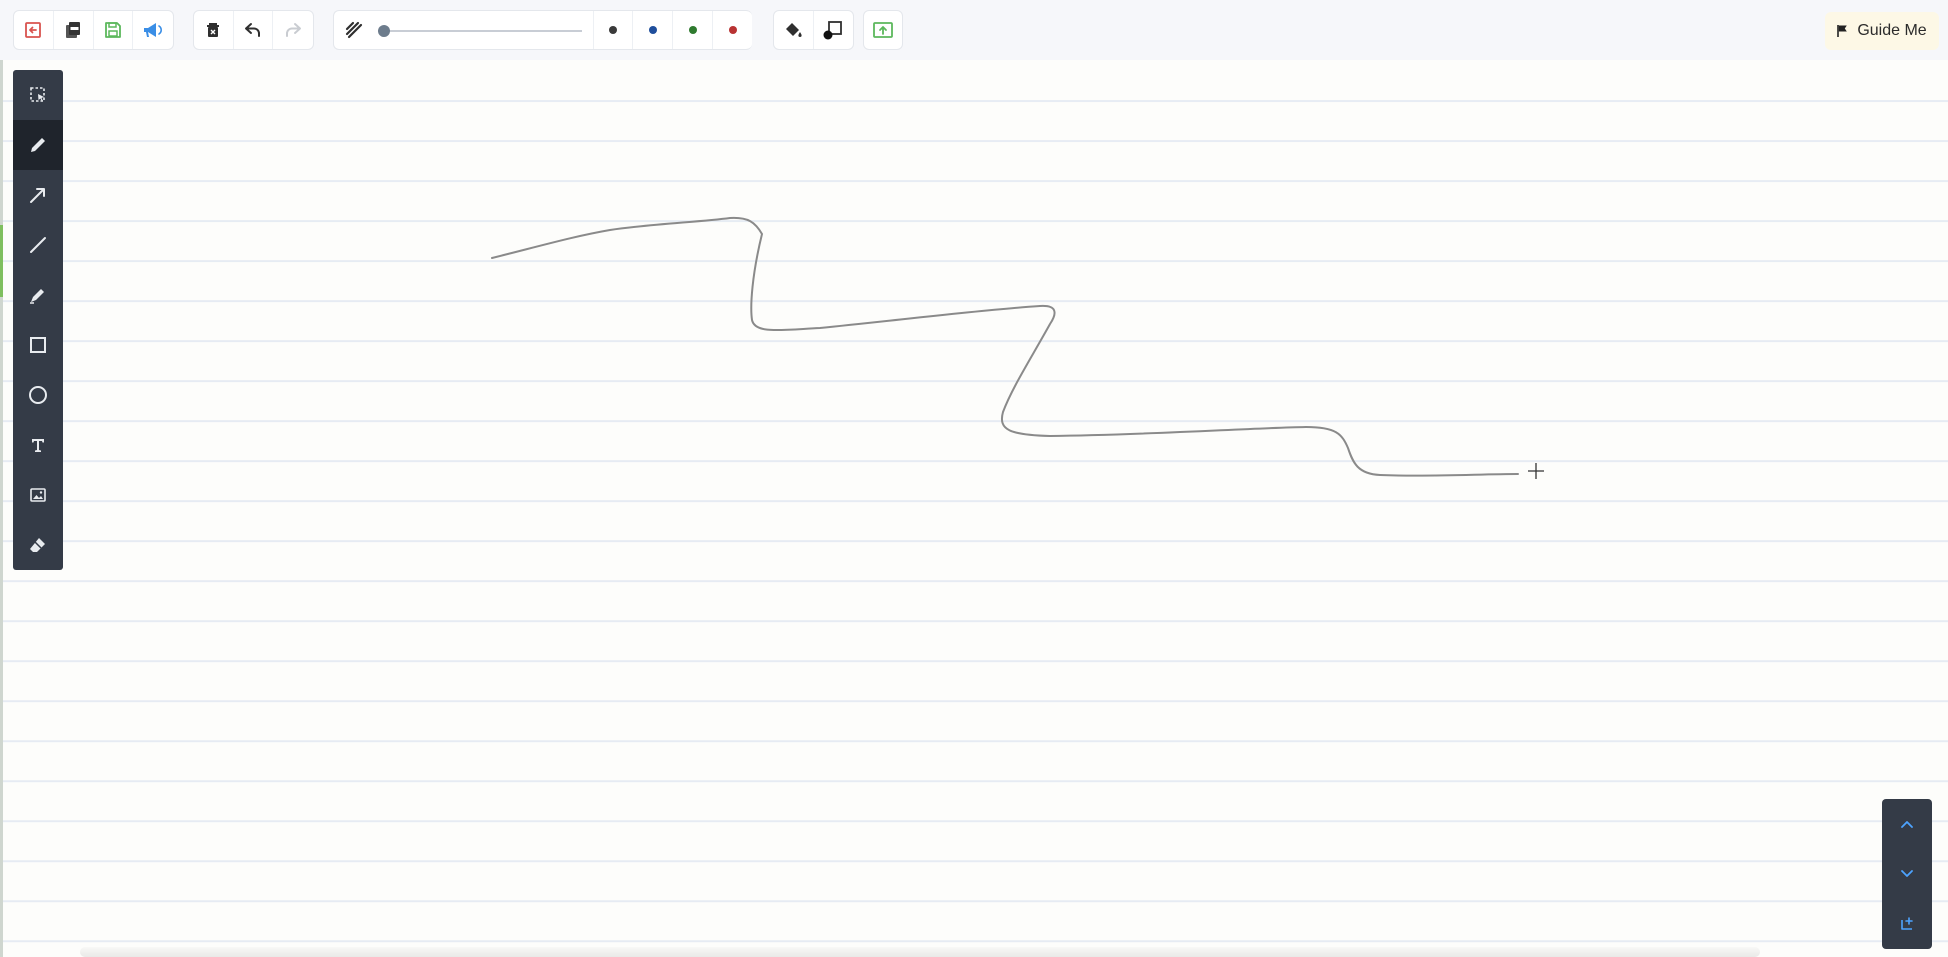 The width and height of the screenshot is (1948, 957). I want to click on stroke-options-group, so click(542, 30).